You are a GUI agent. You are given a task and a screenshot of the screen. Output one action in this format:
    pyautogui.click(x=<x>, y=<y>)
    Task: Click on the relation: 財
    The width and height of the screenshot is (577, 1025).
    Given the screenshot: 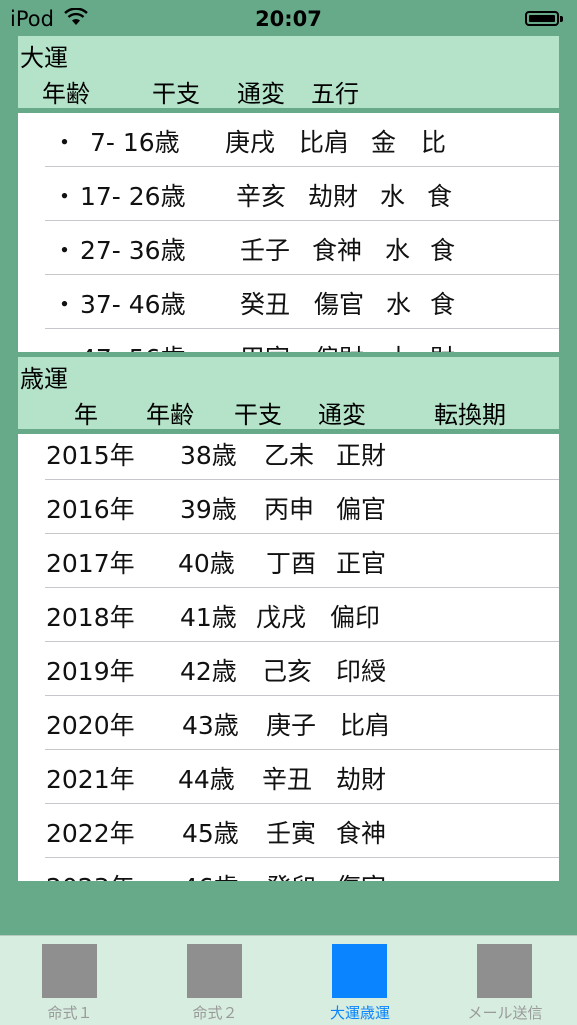 What is the action you would take?
    pyautogui.click(x=442, y=345)
    